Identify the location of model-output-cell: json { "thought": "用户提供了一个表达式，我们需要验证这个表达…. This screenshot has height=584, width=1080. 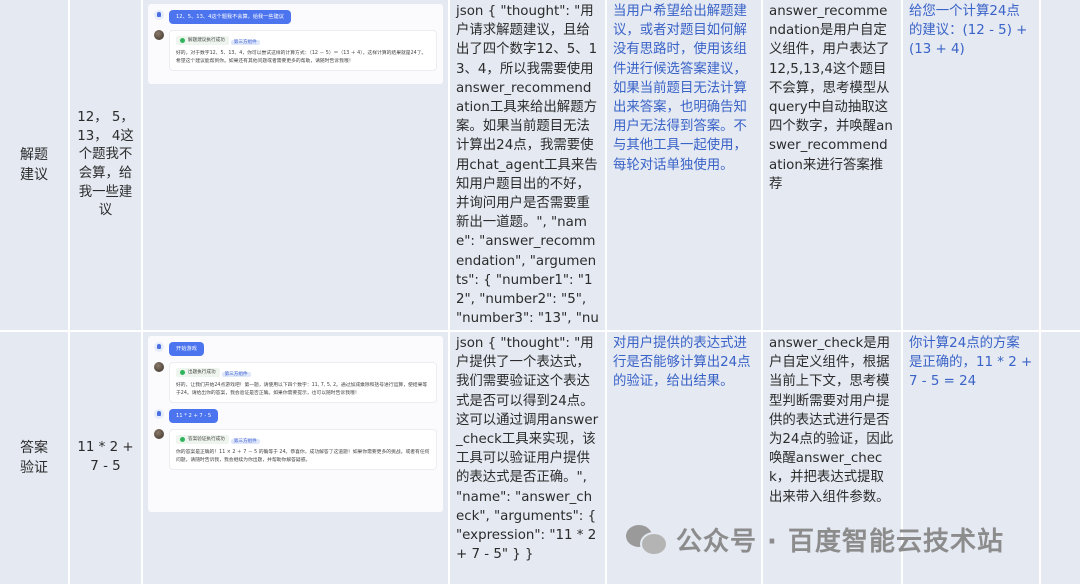
(527, 458).